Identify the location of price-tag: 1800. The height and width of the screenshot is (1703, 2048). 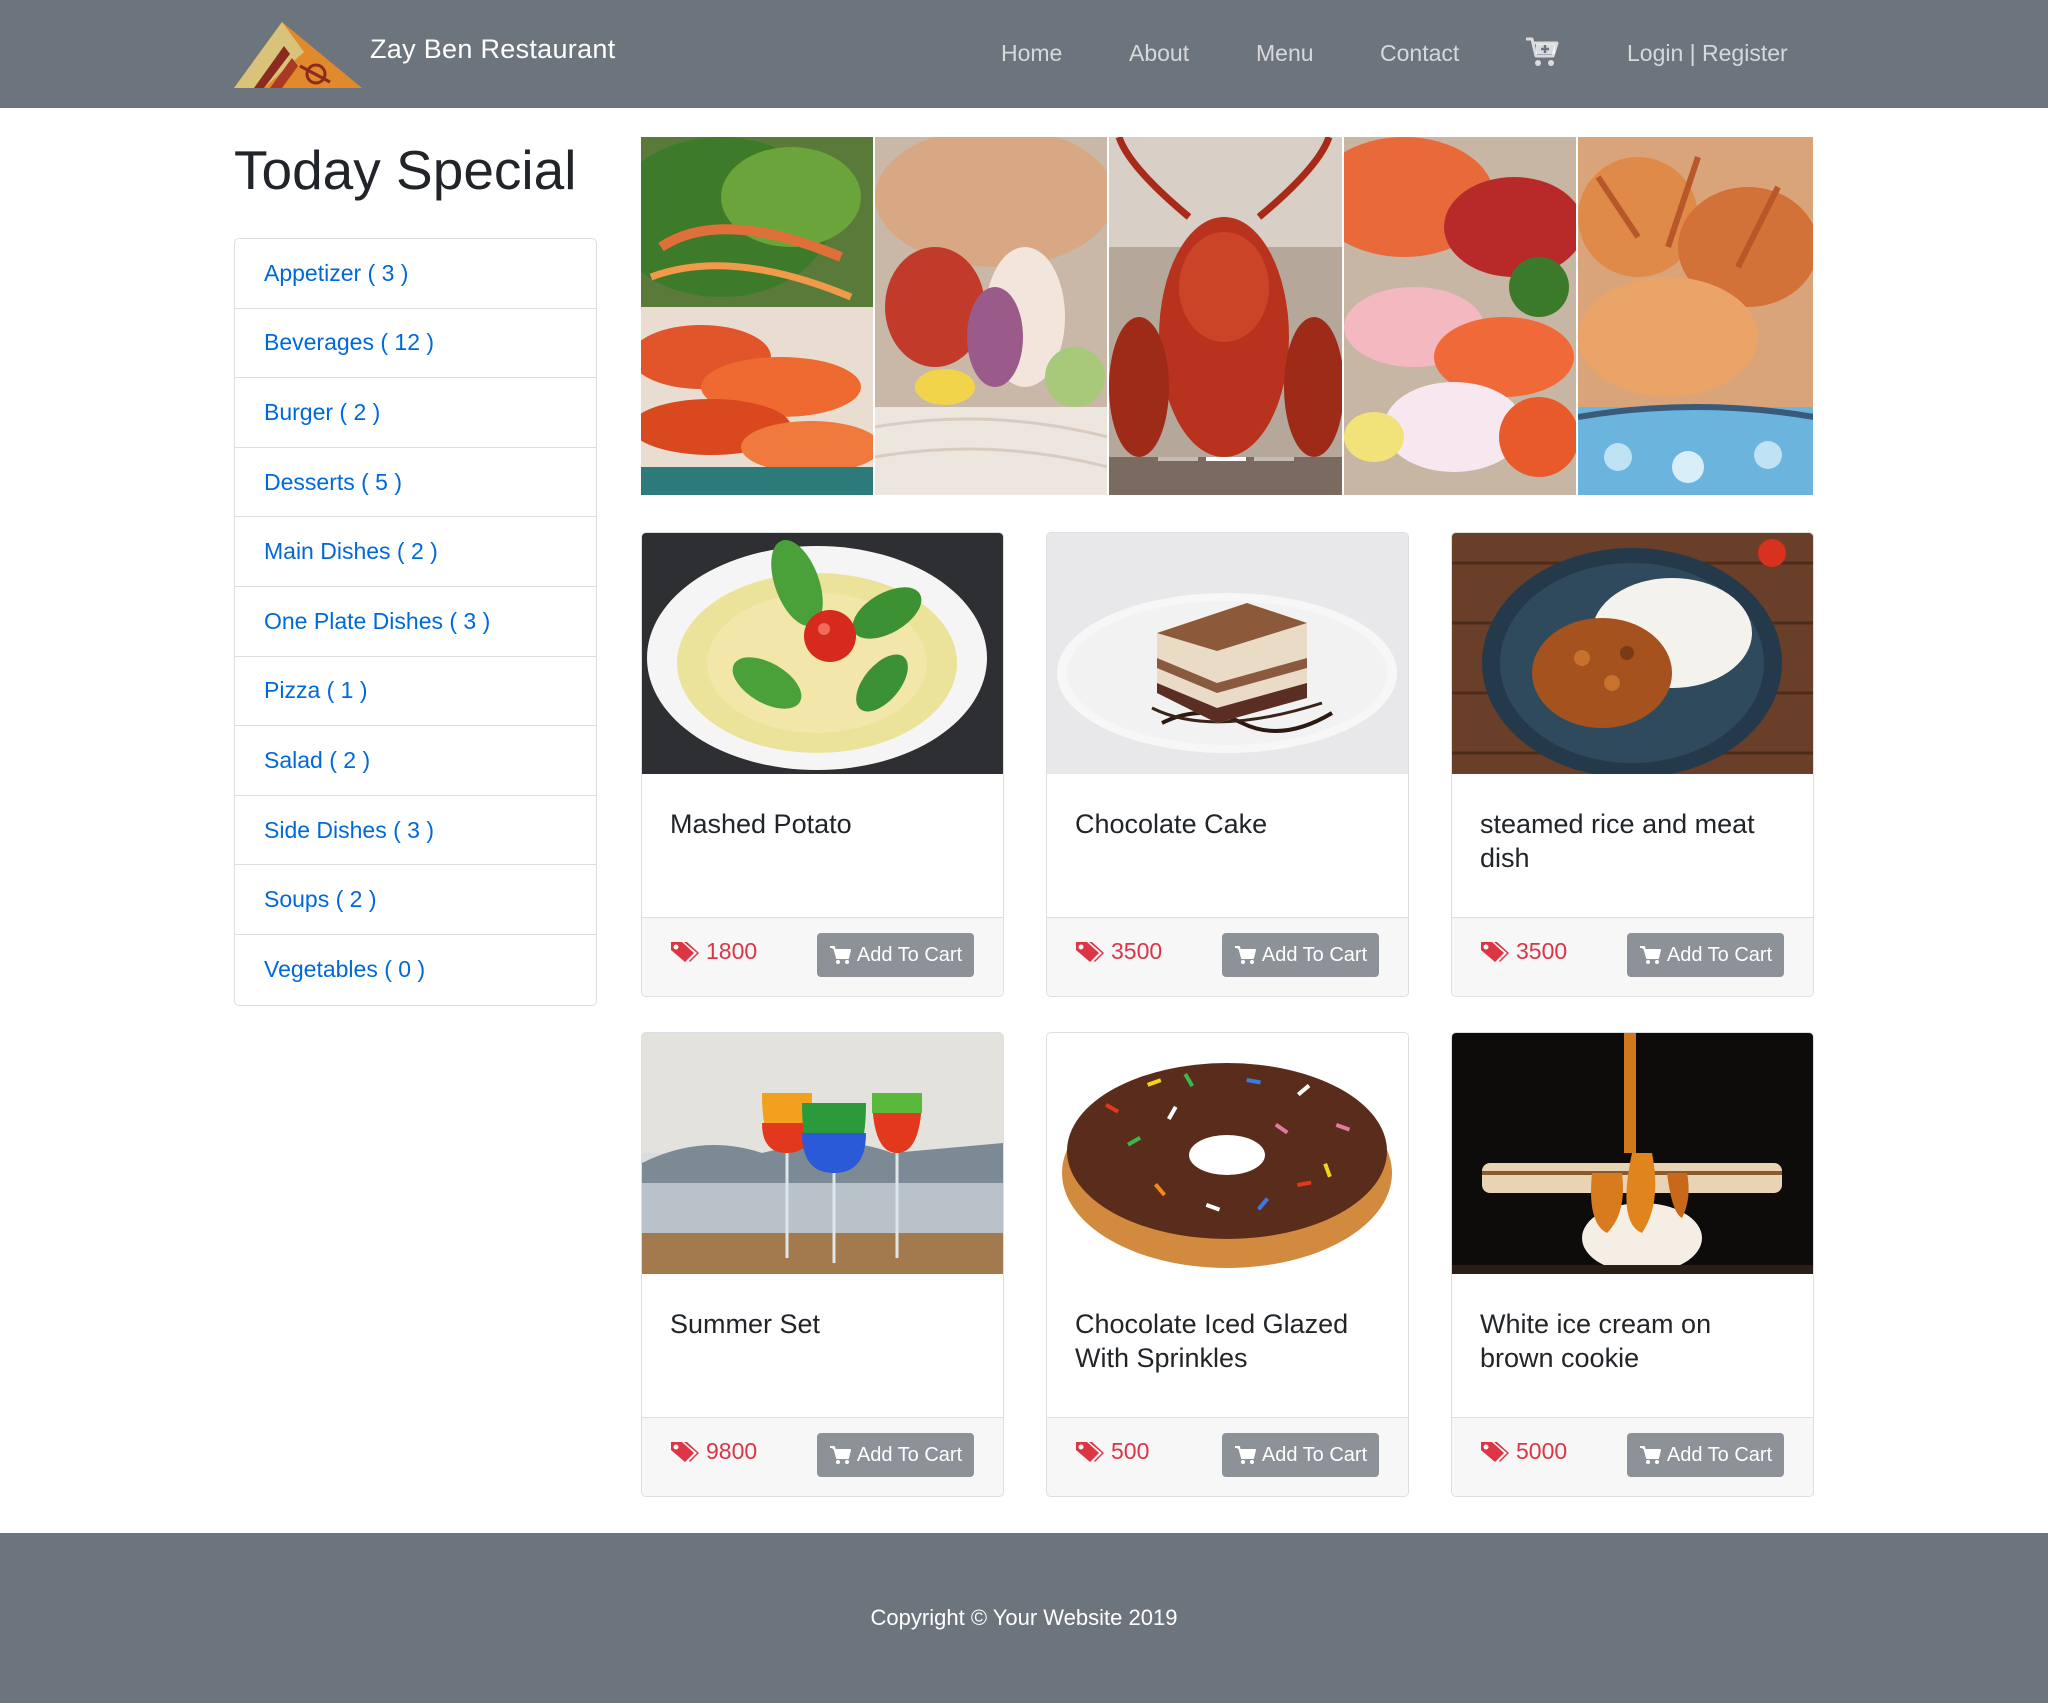
(713, 951).